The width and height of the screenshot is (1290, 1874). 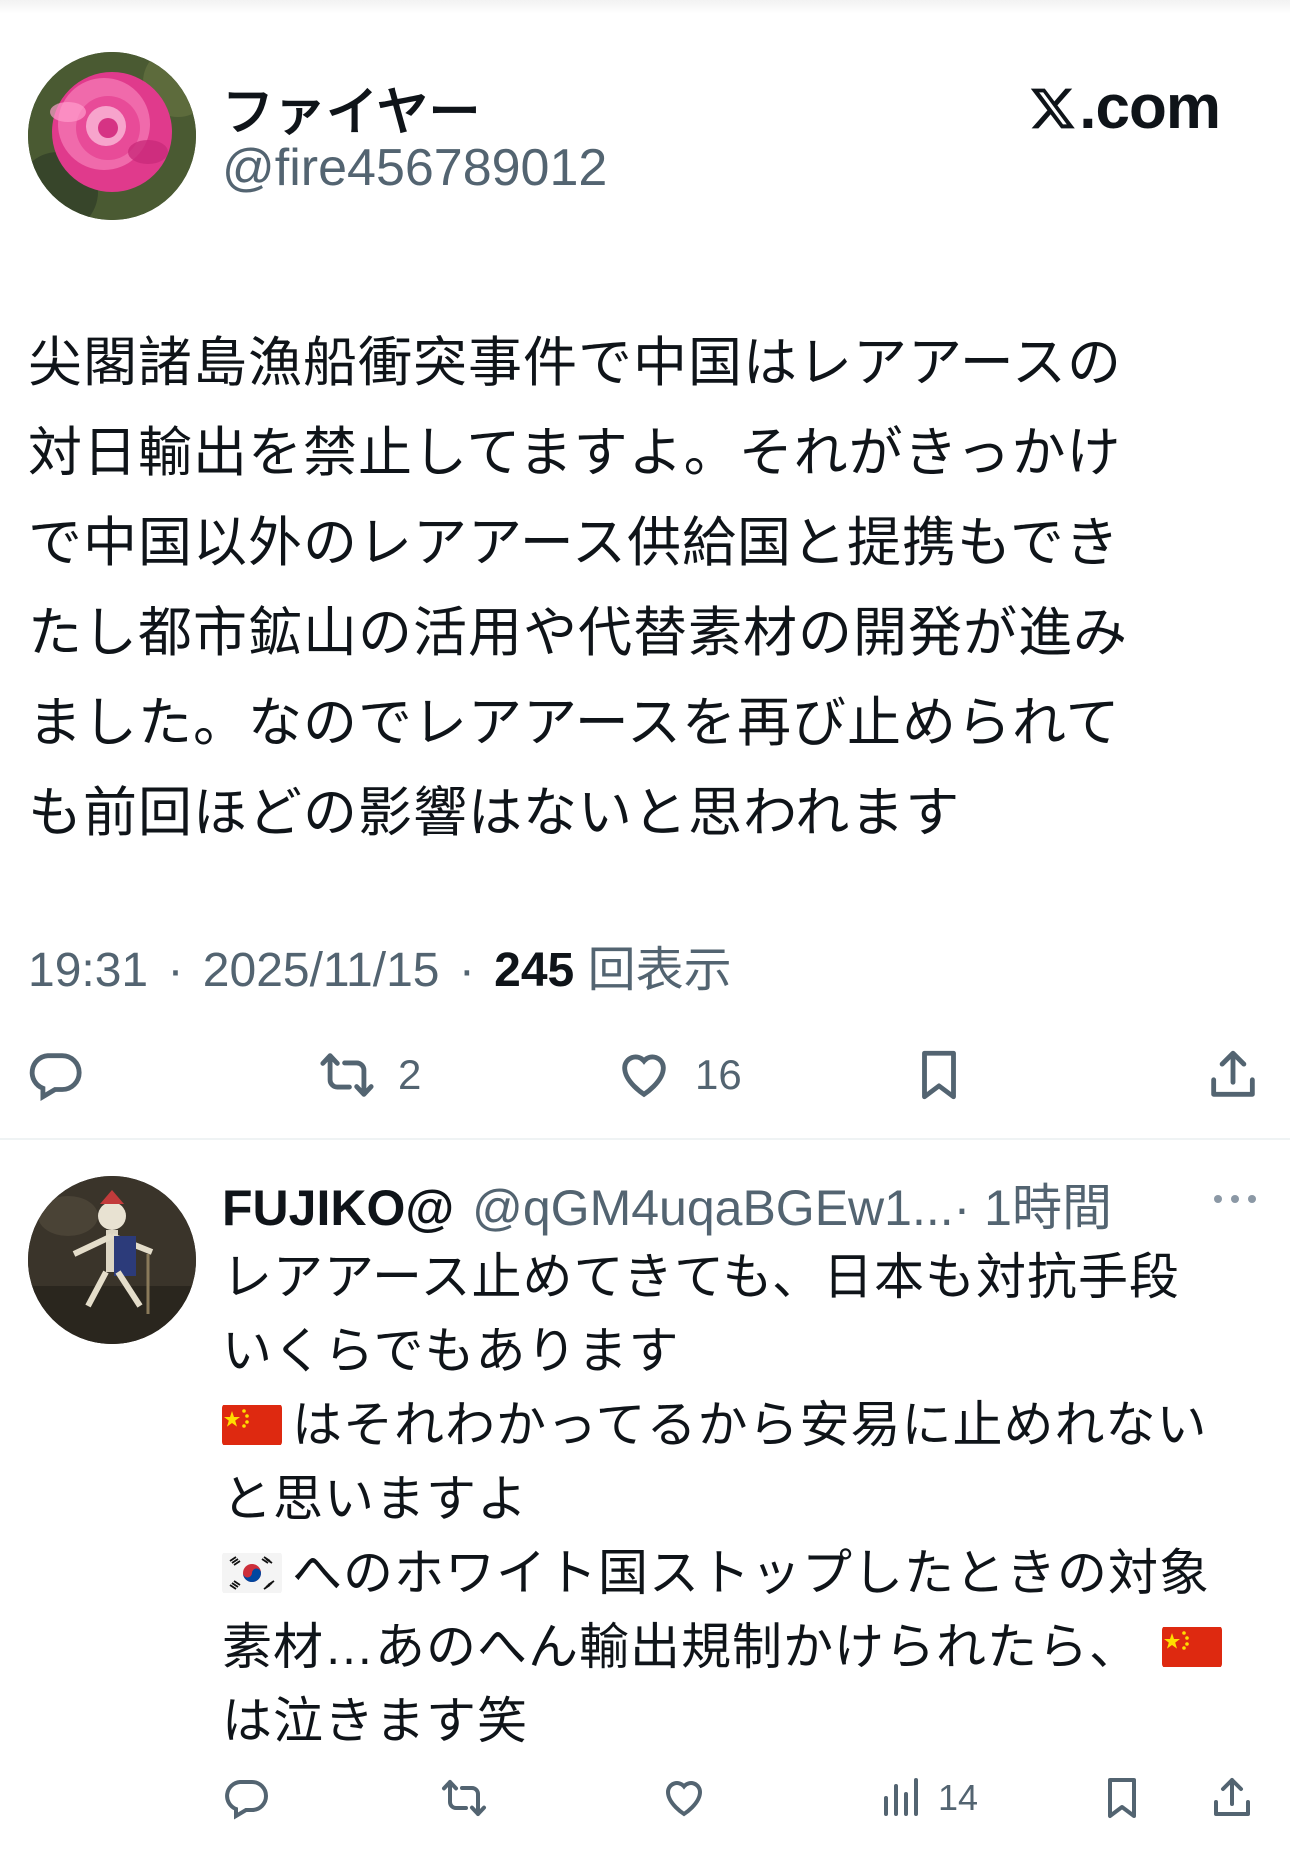 I want to click on like-count: 16, so click(x=718, y=1074).